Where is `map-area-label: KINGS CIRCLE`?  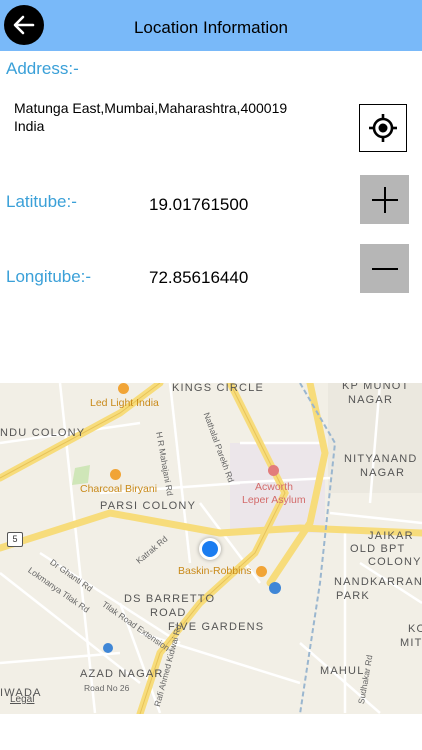
map-area-label: KINGS CIRCLE is located at coordinates (218, 388).